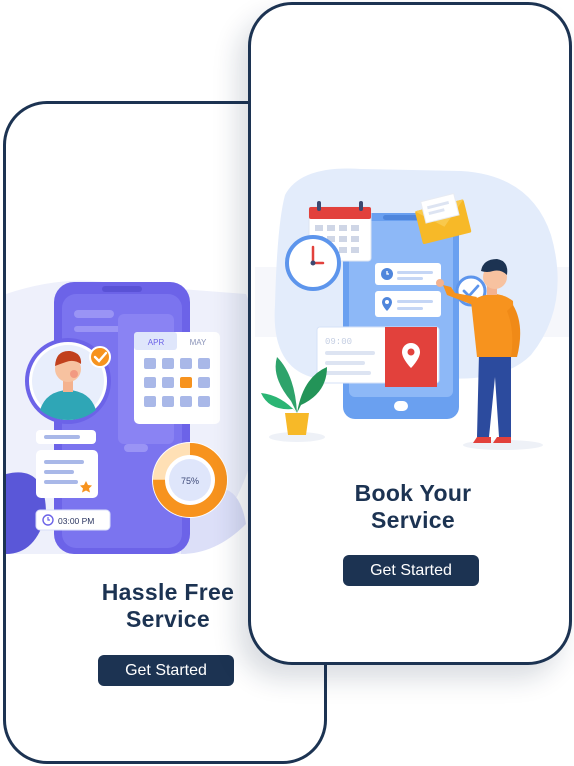 The image size is (574, 766). What do you see at coordinates (168, 592) in the screenshot?
I see `title-line-1: Hassle Free` at bounding box center [168, 592].